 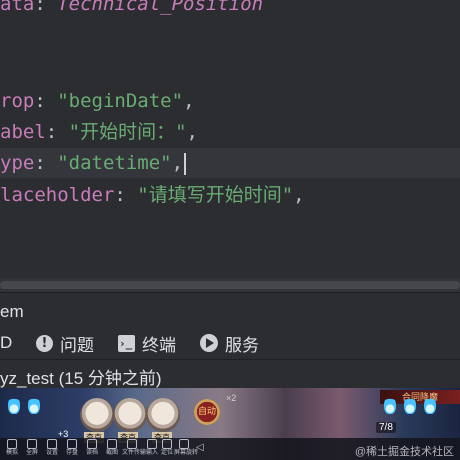 I want to click on toolbar-label: 文件传输, so click(x=134, y=453).